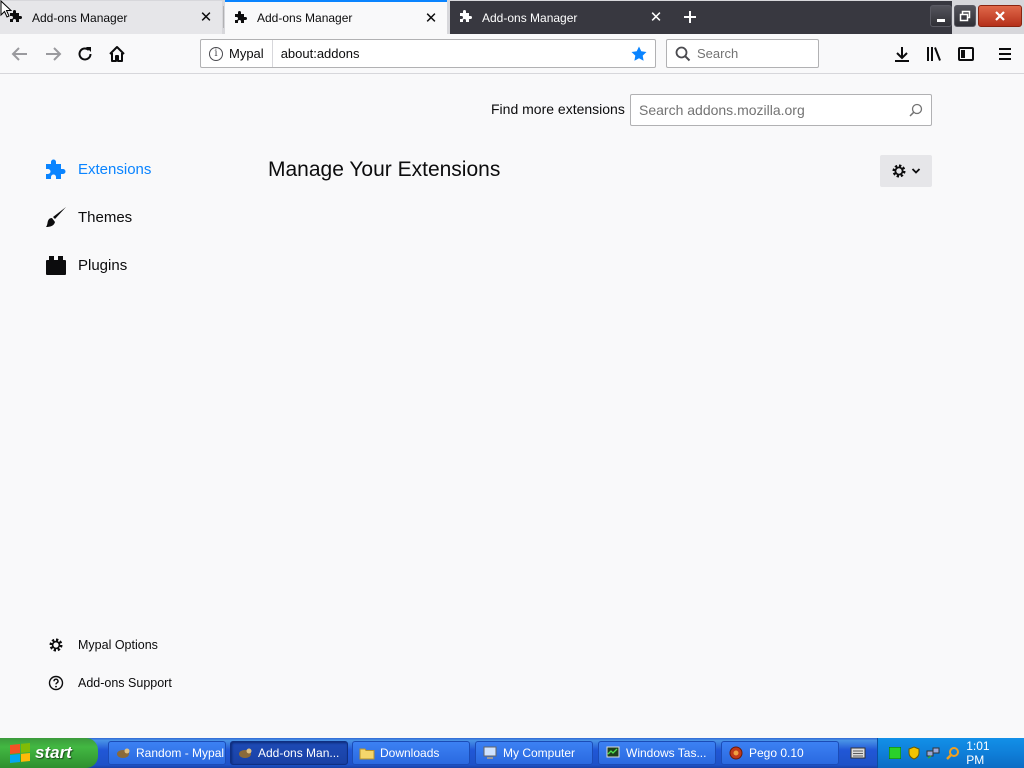 The width and height of the screenshot is (1024, 768). I want to click on forward-button, so click(53, 54).